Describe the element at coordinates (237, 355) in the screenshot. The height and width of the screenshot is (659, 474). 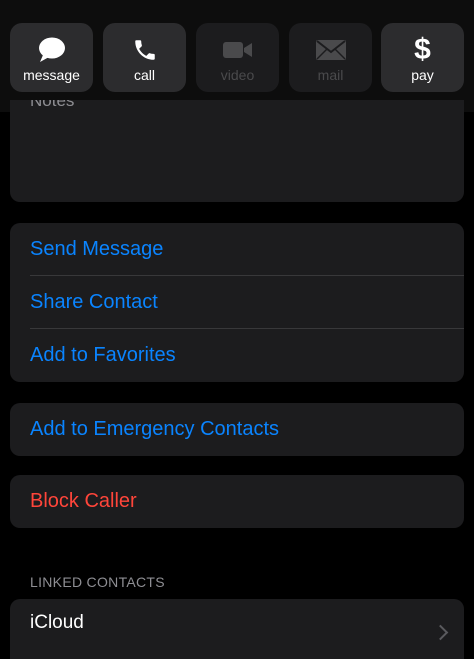
I see `add-to-favorites-button: Add to Favorites` at that location.